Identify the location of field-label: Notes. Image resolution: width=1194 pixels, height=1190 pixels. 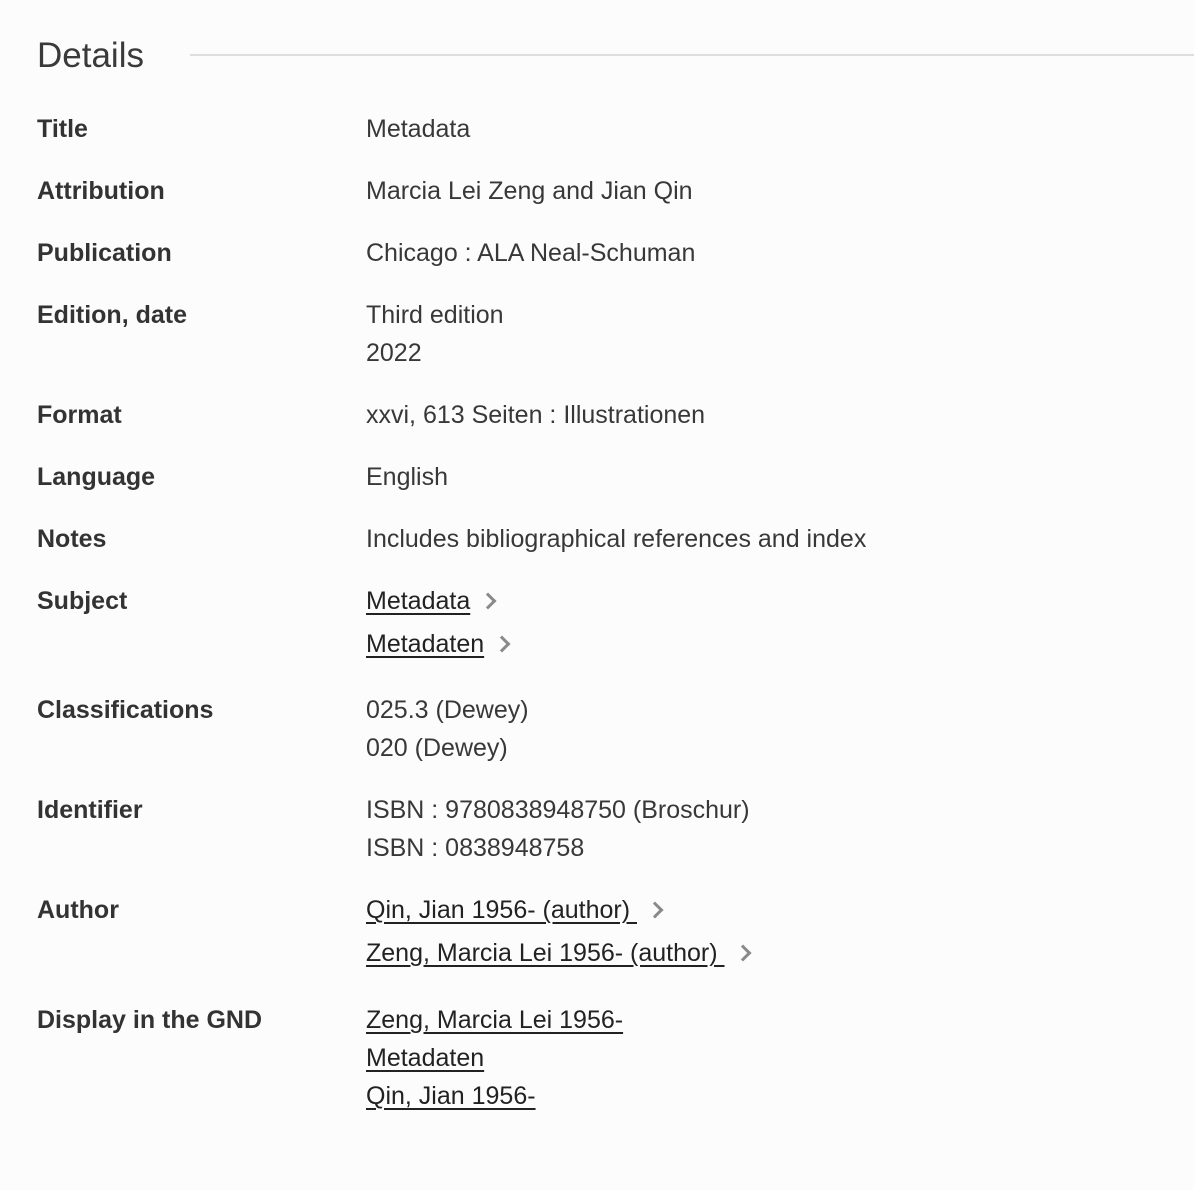
(72, 539).